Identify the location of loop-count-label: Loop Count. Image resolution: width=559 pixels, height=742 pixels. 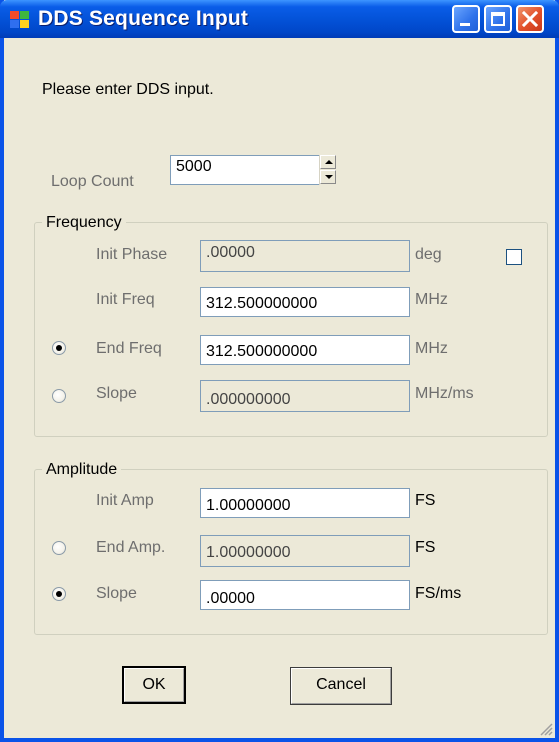
(92, 181).